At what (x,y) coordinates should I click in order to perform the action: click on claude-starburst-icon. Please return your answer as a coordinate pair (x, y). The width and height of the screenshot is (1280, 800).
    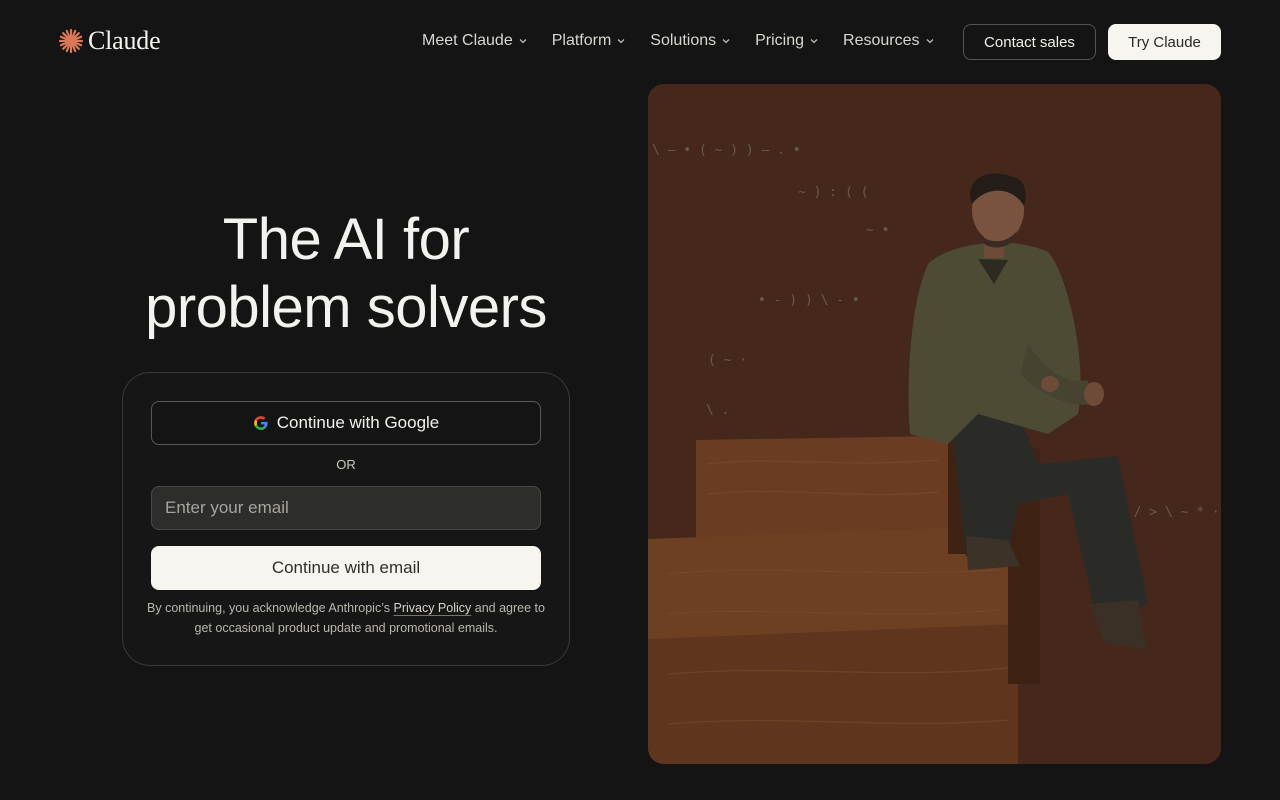
    Looking at the image, I should click on (71, 41).